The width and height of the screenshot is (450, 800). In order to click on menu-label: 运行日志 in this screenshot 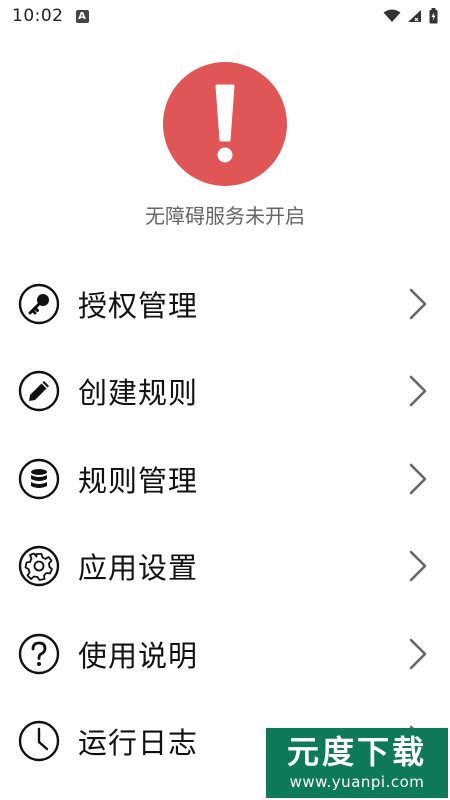, I will do `click(138, 743)`.